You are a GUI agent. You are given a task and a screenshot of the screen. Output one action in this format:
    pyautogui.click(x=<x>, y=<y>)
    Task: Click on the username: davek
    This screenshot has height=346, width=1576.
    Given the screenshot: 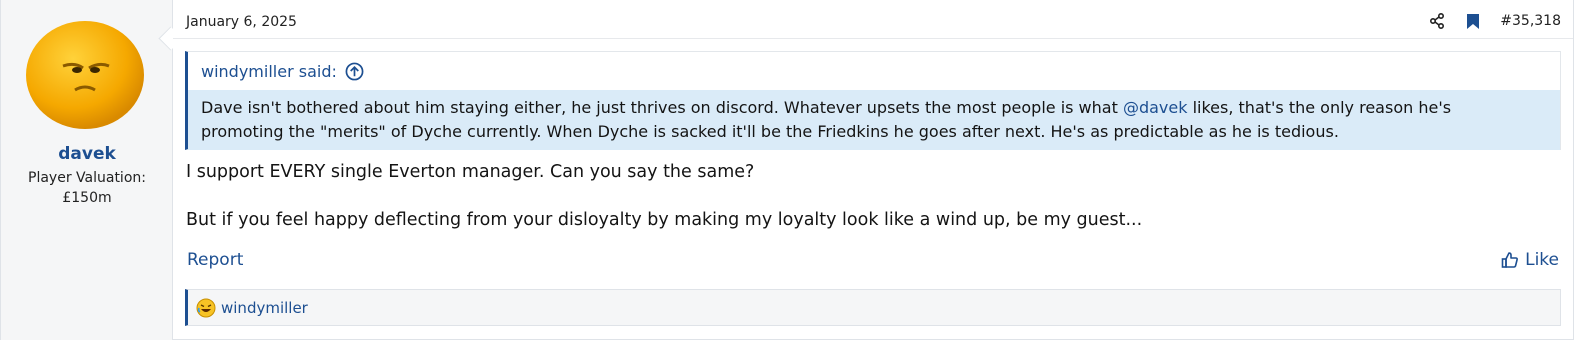 What is the action you would take?
    pyautogui.click(x=87, y=154)
    